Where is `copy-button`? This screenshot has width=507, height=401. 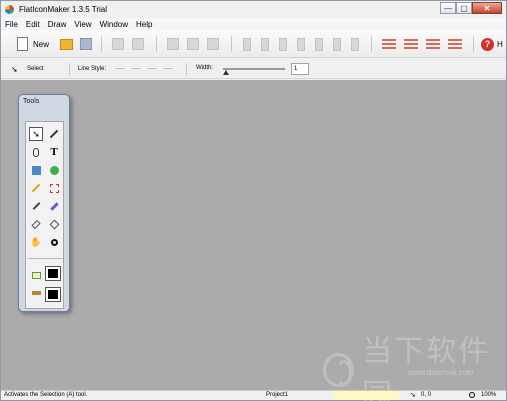 copy-button is located at coordinates (118, 44).